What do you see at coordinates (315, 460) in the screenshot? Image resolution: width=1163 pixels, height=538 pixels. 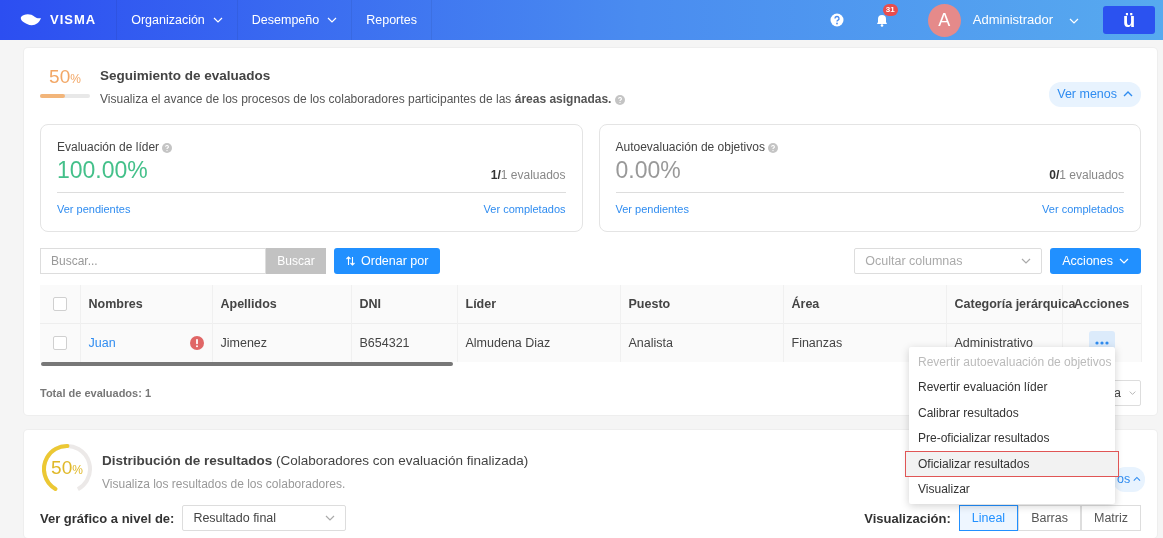 I see `section-title: Distribución de resultados (Colaboradores con evaluación finalizada)` at bounding box center [315, 460].